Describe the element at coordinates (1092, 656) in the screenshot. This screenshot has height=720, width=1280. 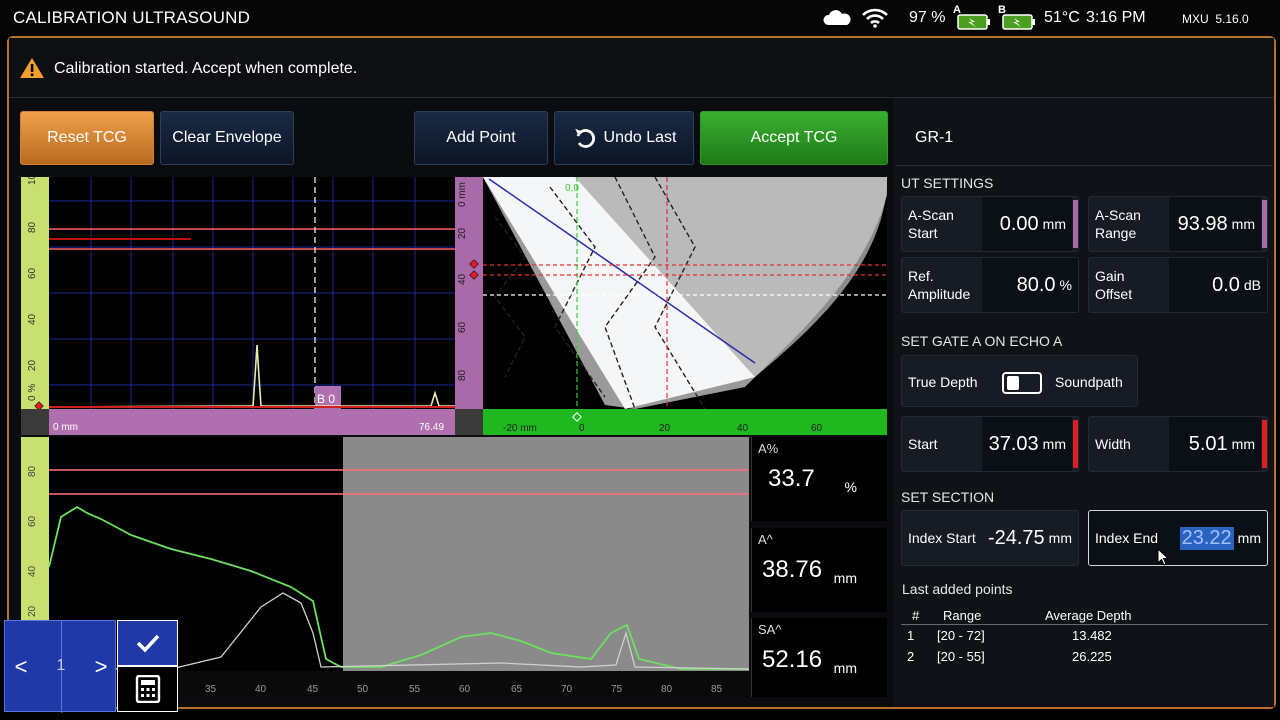
I see `table-cell: 26.225` at that location.